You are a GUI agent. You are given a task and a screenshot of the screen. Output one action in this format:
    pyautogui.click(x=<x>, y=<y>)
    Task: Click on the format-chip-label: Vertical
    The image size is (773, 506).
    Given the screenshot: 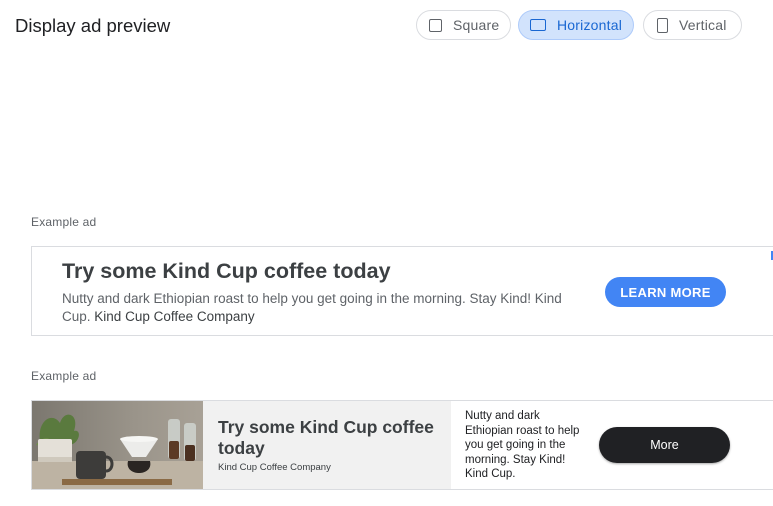 What is the action you would take?
    pyautogui.click(x=703, y=25)
    